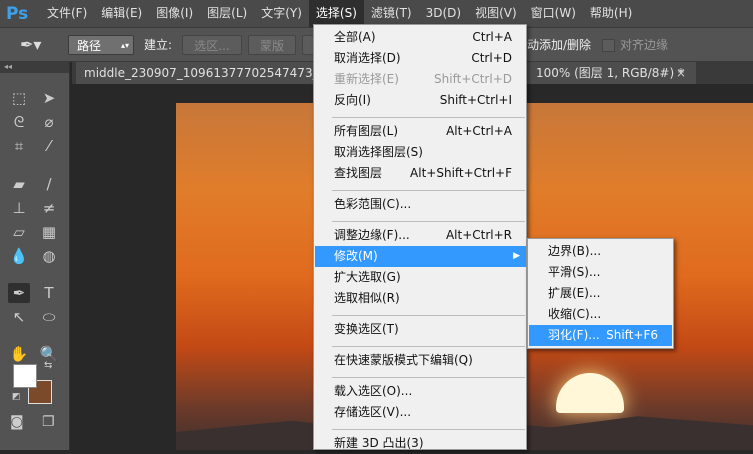 The height and width of the screenshot is (454, 753). Describe the element at coordinates (19, 146) in the screenshot. I see `crop-tool-icon: ⌗` at that location.